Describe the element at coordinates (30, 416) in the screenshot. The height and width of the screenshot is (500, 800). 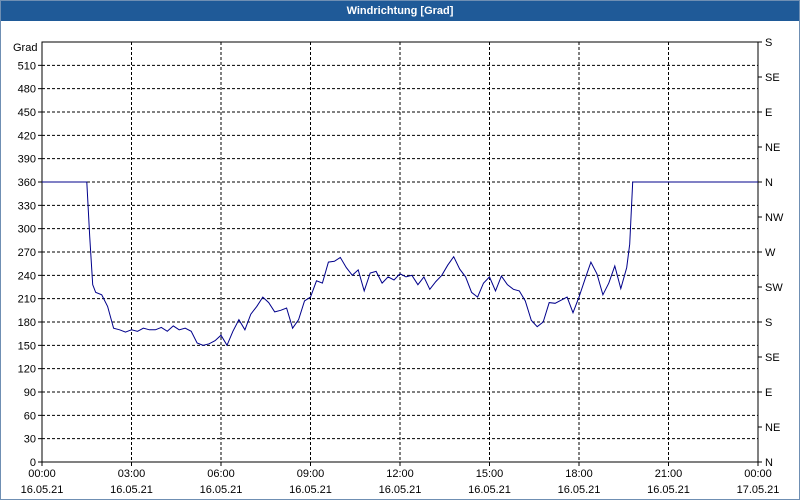
I see `y-tick-label: 60` at that location.